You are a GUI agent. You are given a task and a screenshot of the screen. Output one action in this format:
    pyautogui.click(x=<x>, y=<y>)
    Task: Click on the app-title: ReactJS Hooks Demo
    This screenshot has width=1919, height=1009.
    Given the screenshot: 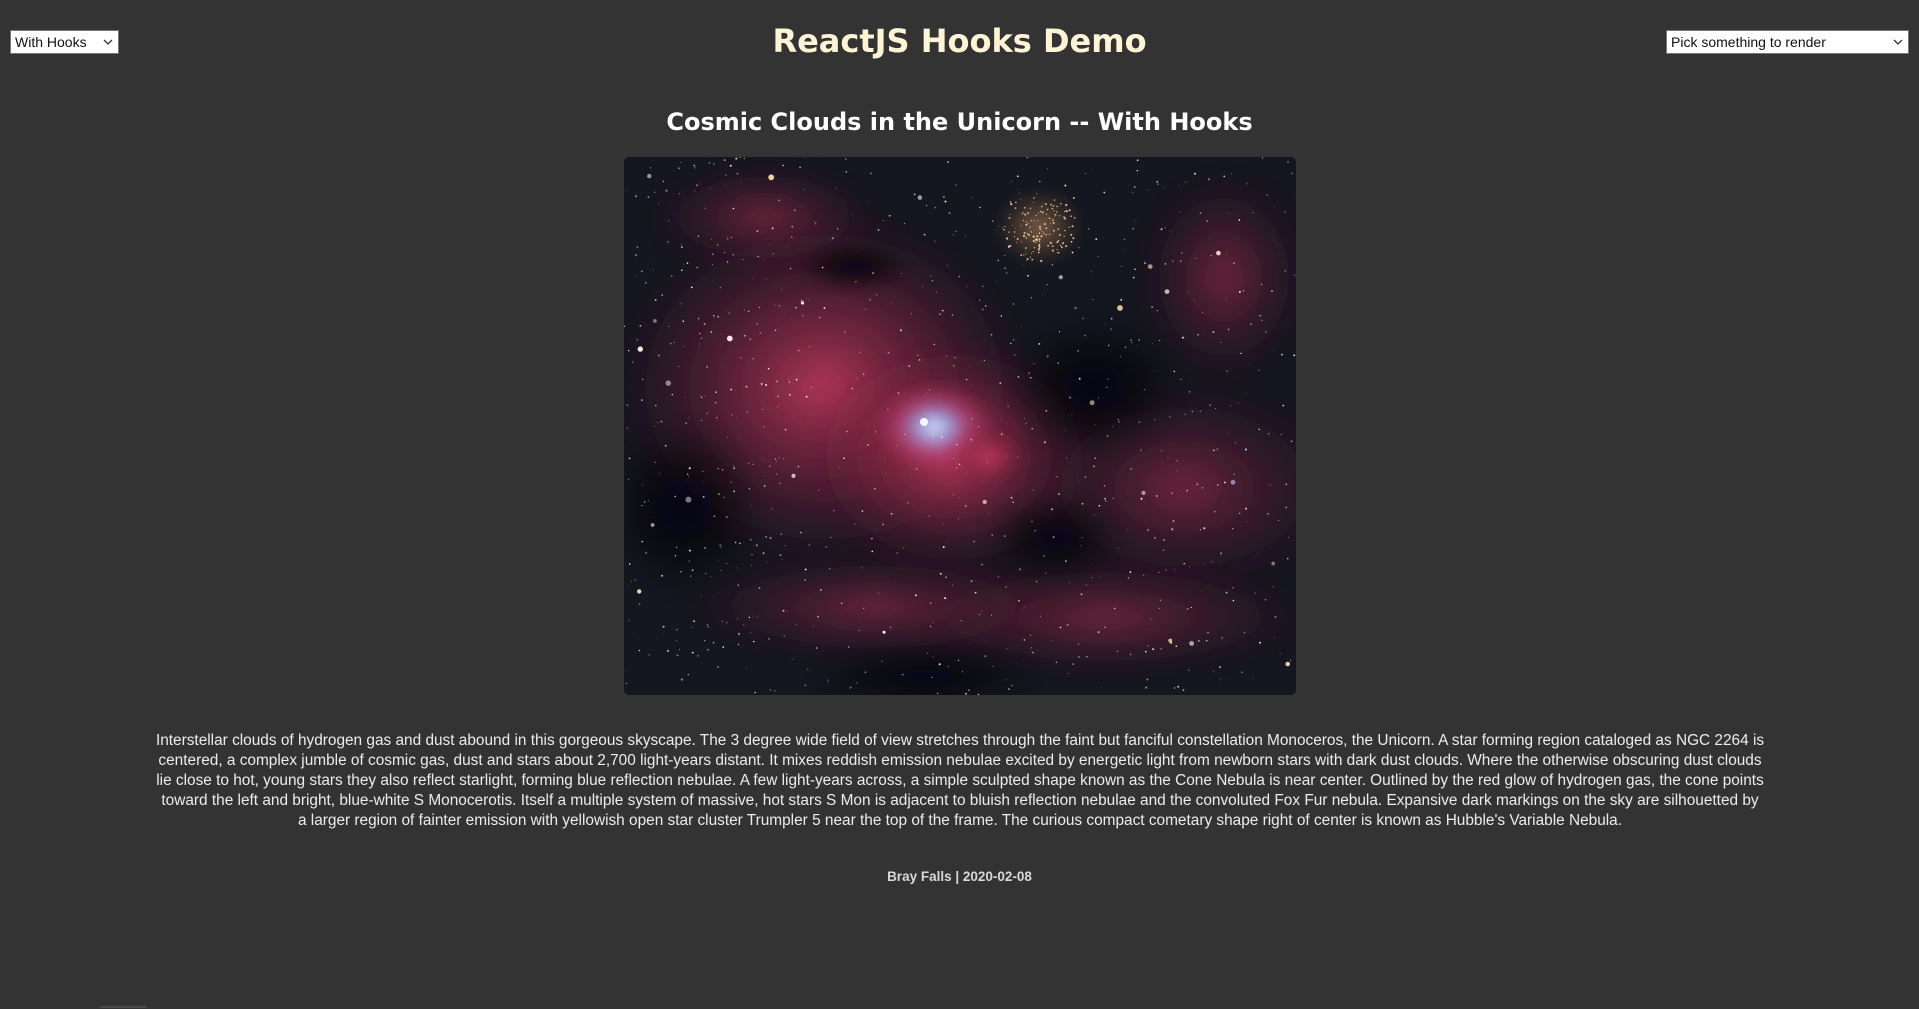 What is the action you would take?
    pyautogui.click(x=959, y=41)
    